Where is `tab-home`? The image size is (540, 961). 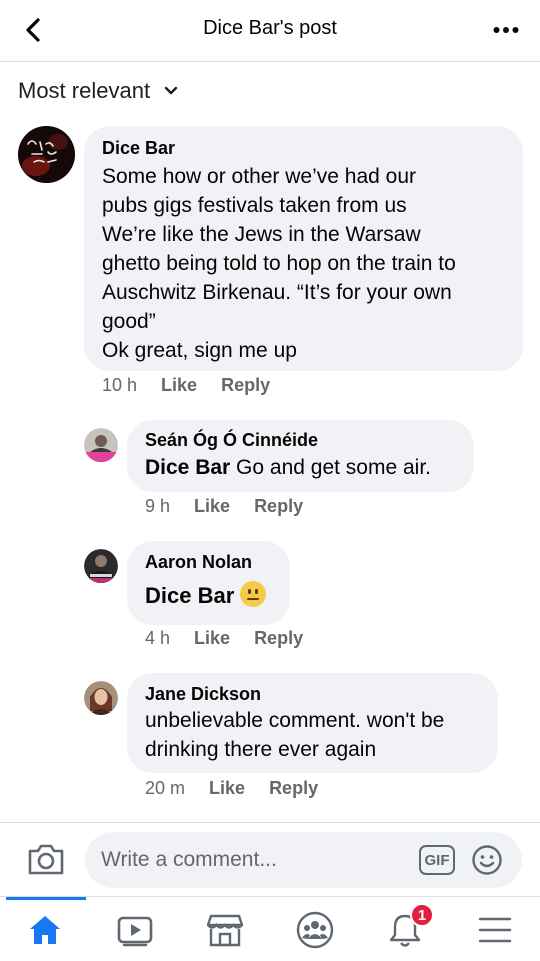 tab-home is located at coordinates (45, 929).